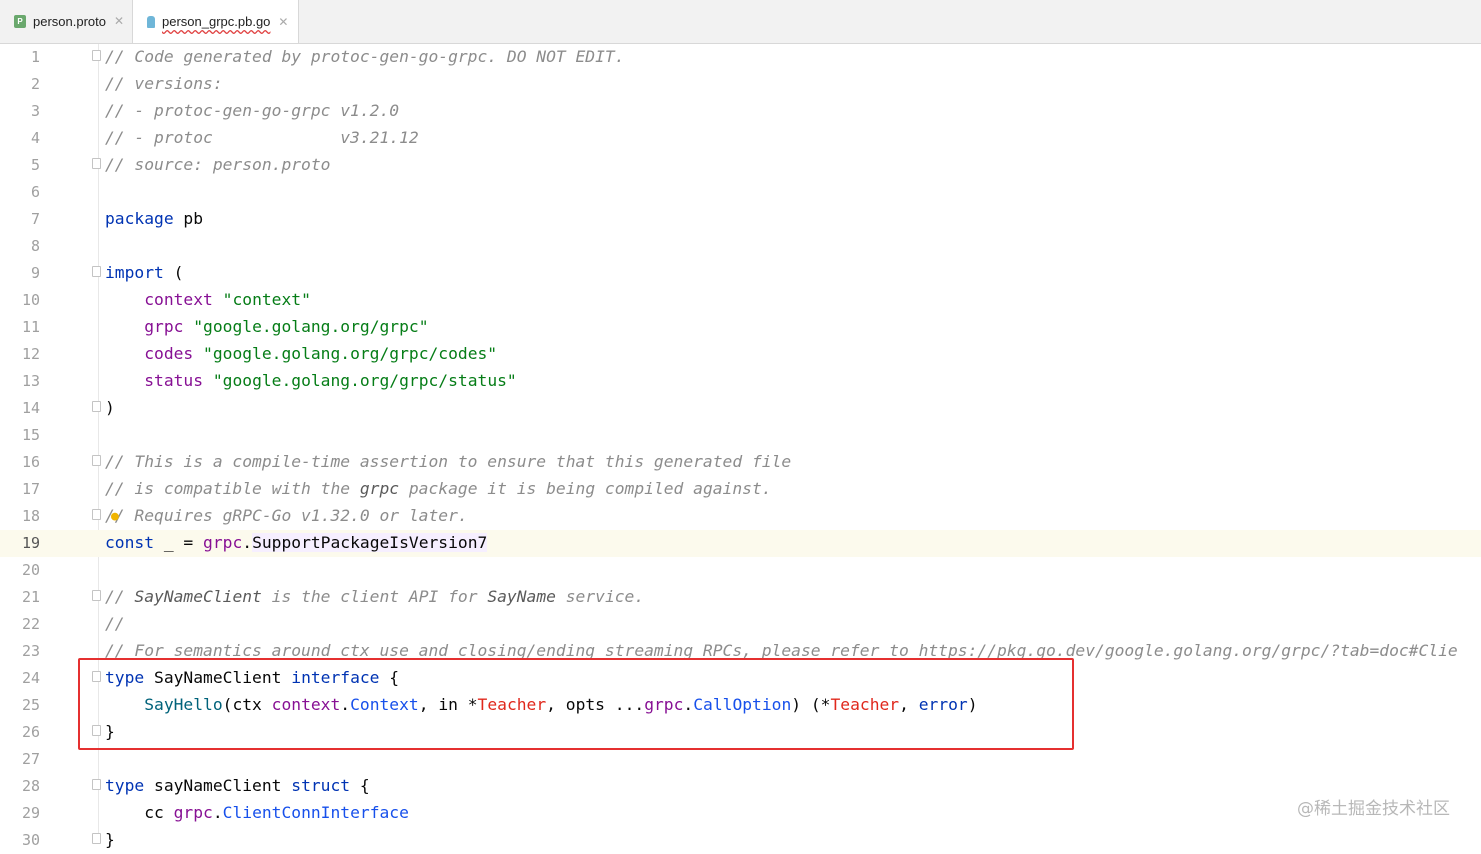 The image size is (1481, 854). I want to click on line-number: 29, so click(30, 813).